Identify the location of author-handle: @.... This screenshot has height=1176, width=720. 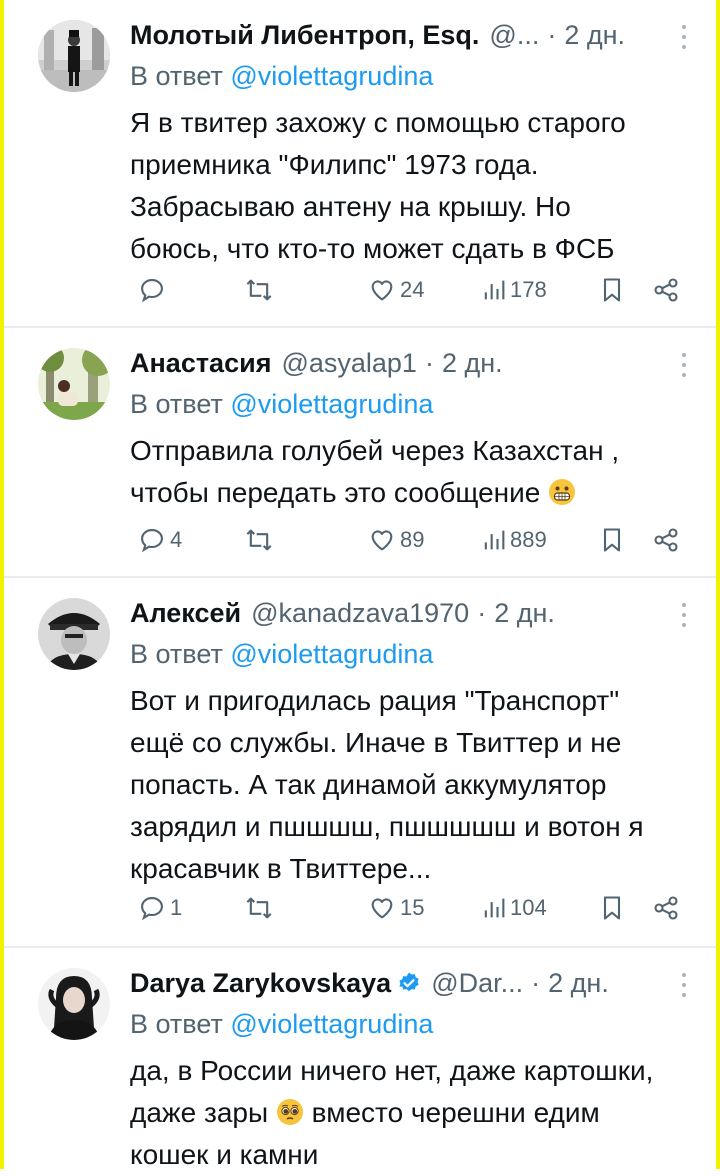
(514, 35).